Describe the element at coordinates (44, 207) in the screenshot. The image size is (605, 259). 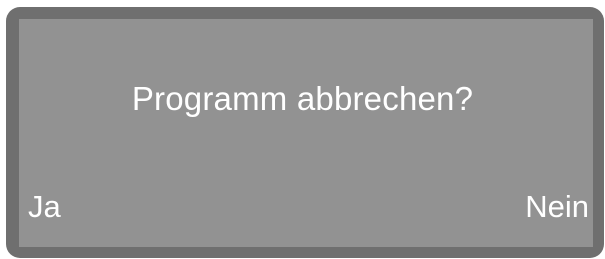
I see `yes-softkey: Ja` at that location.